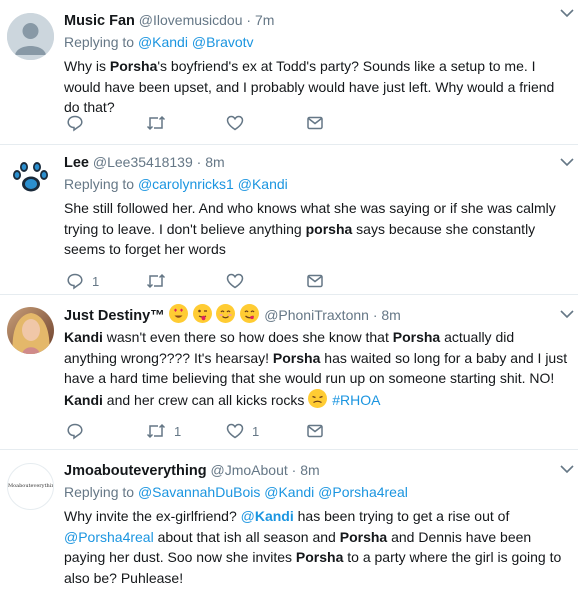 Image resolution: width=578 pixels, height=592 pixels. I want to click on display-name: Lee, so click(76, 163).